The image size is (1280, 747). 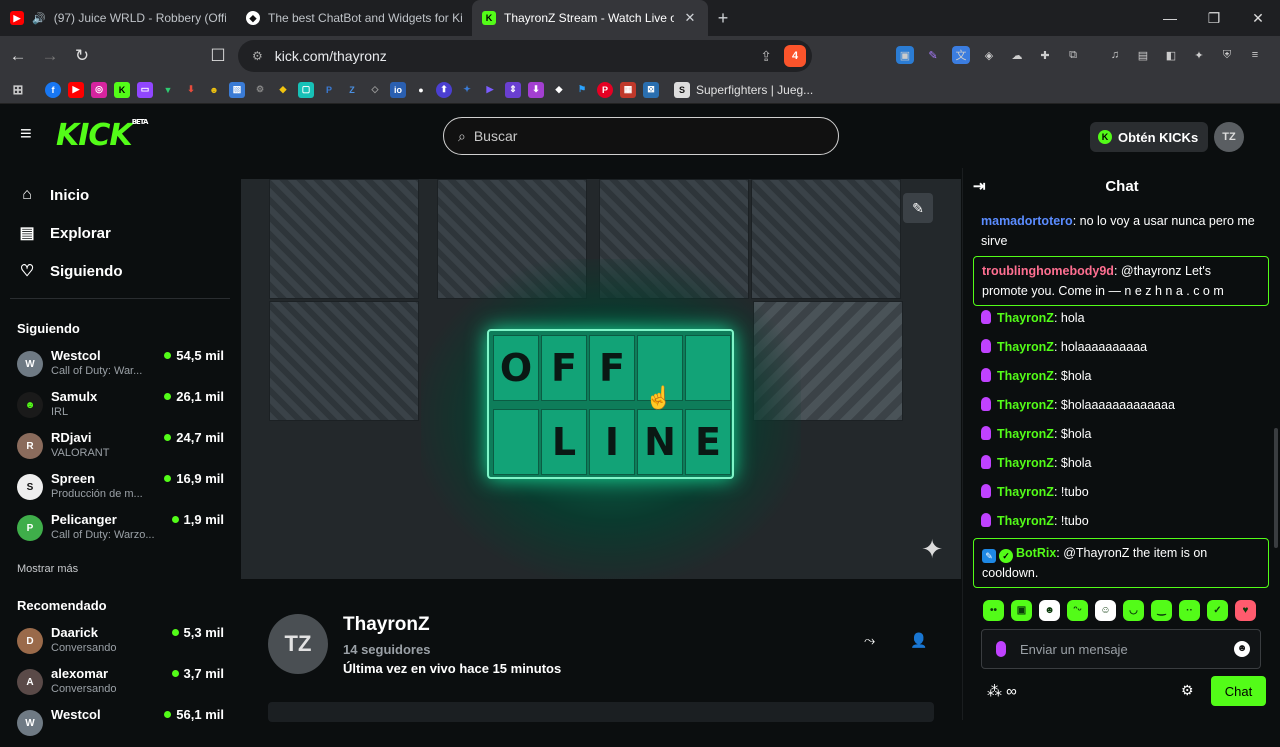 What do you see at coordinates (1217, 610) in the screenshot?
I see `emote-icon: ✓` at bounding box center [1217, 610].